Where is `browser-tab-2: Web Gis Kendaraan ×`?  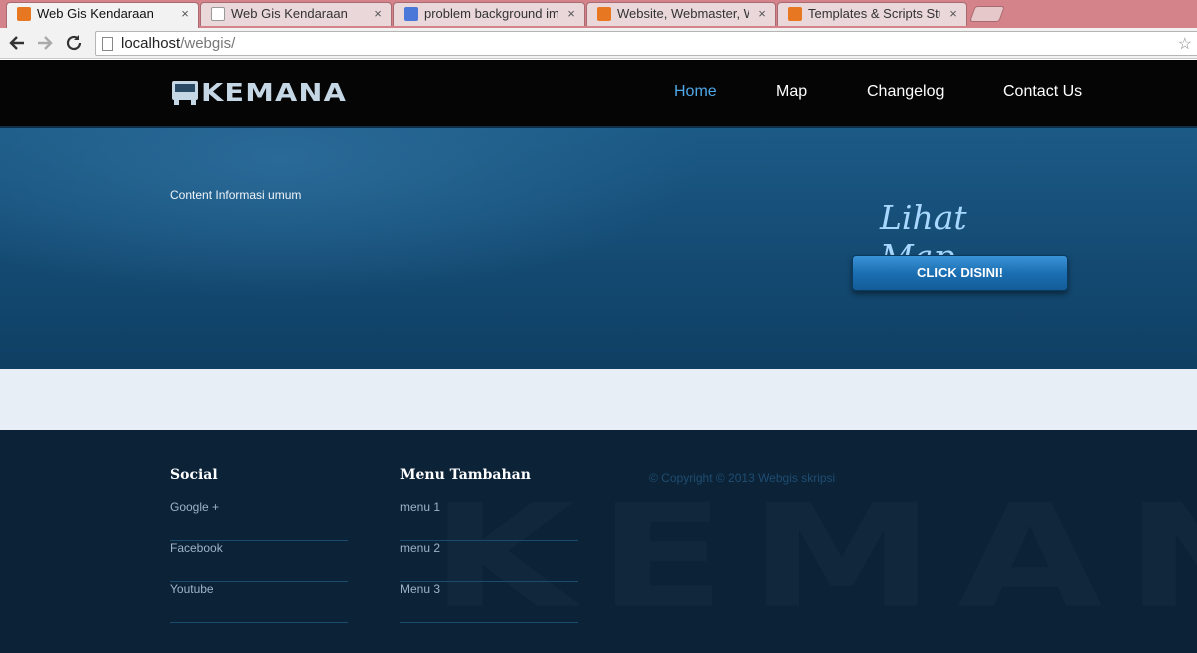 browser-tab-2: Web Gis Kendaraan × is located at coordinates (296, 14).